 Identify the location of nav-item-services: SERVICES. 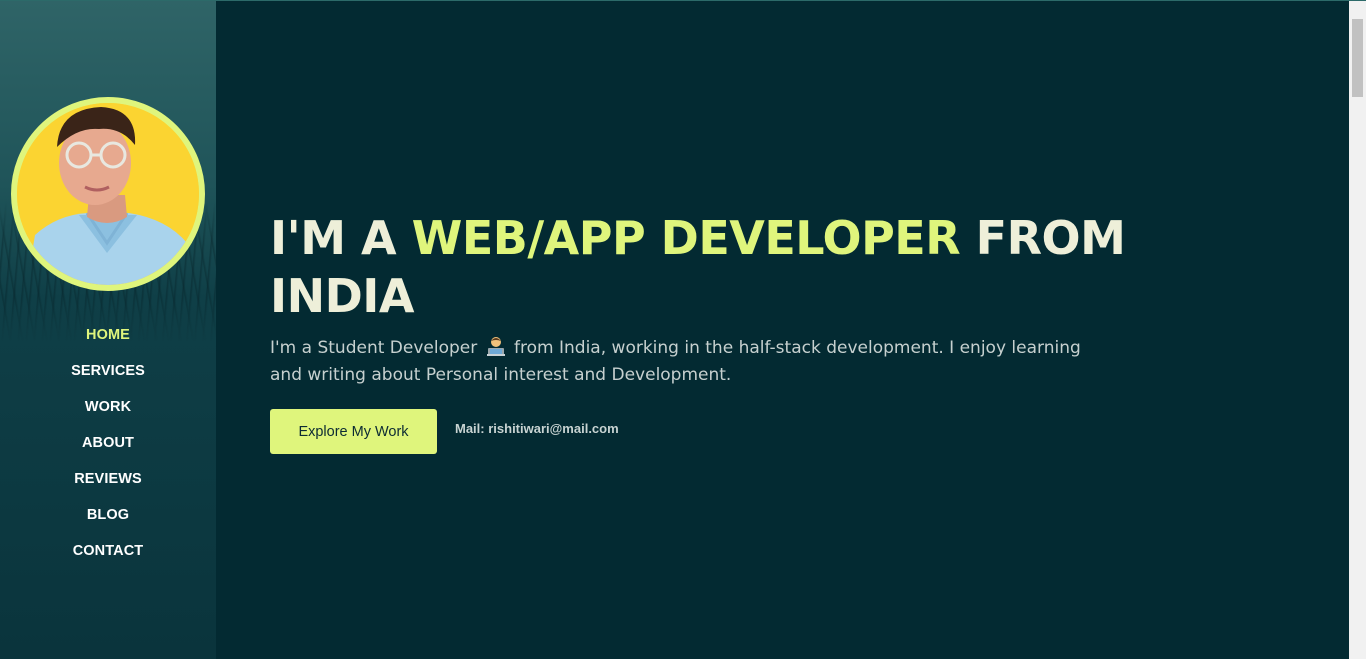
(108, 377).